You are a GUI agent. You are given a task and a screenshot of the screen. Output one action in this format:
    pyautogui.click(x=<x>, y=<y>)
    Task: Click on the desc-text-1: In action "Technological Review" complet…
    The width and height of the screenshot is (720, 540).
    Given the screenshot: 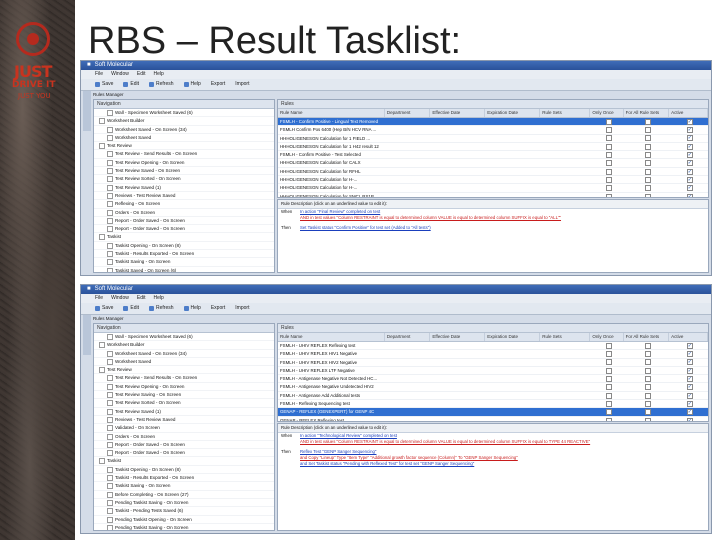 What is the action you would take?
    pyautogui.click(x=348, y=435)
    